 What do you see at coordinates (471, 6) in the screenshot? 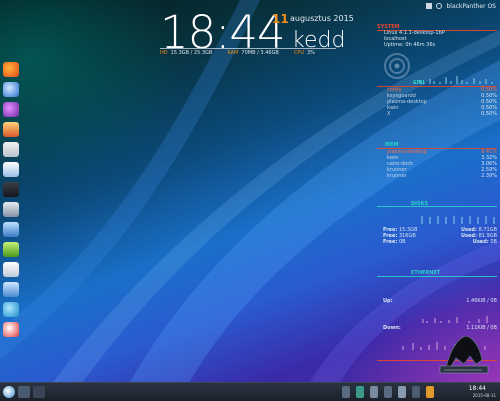
I see `os-label: blackPanther OS` at bounding box center [471, 6].